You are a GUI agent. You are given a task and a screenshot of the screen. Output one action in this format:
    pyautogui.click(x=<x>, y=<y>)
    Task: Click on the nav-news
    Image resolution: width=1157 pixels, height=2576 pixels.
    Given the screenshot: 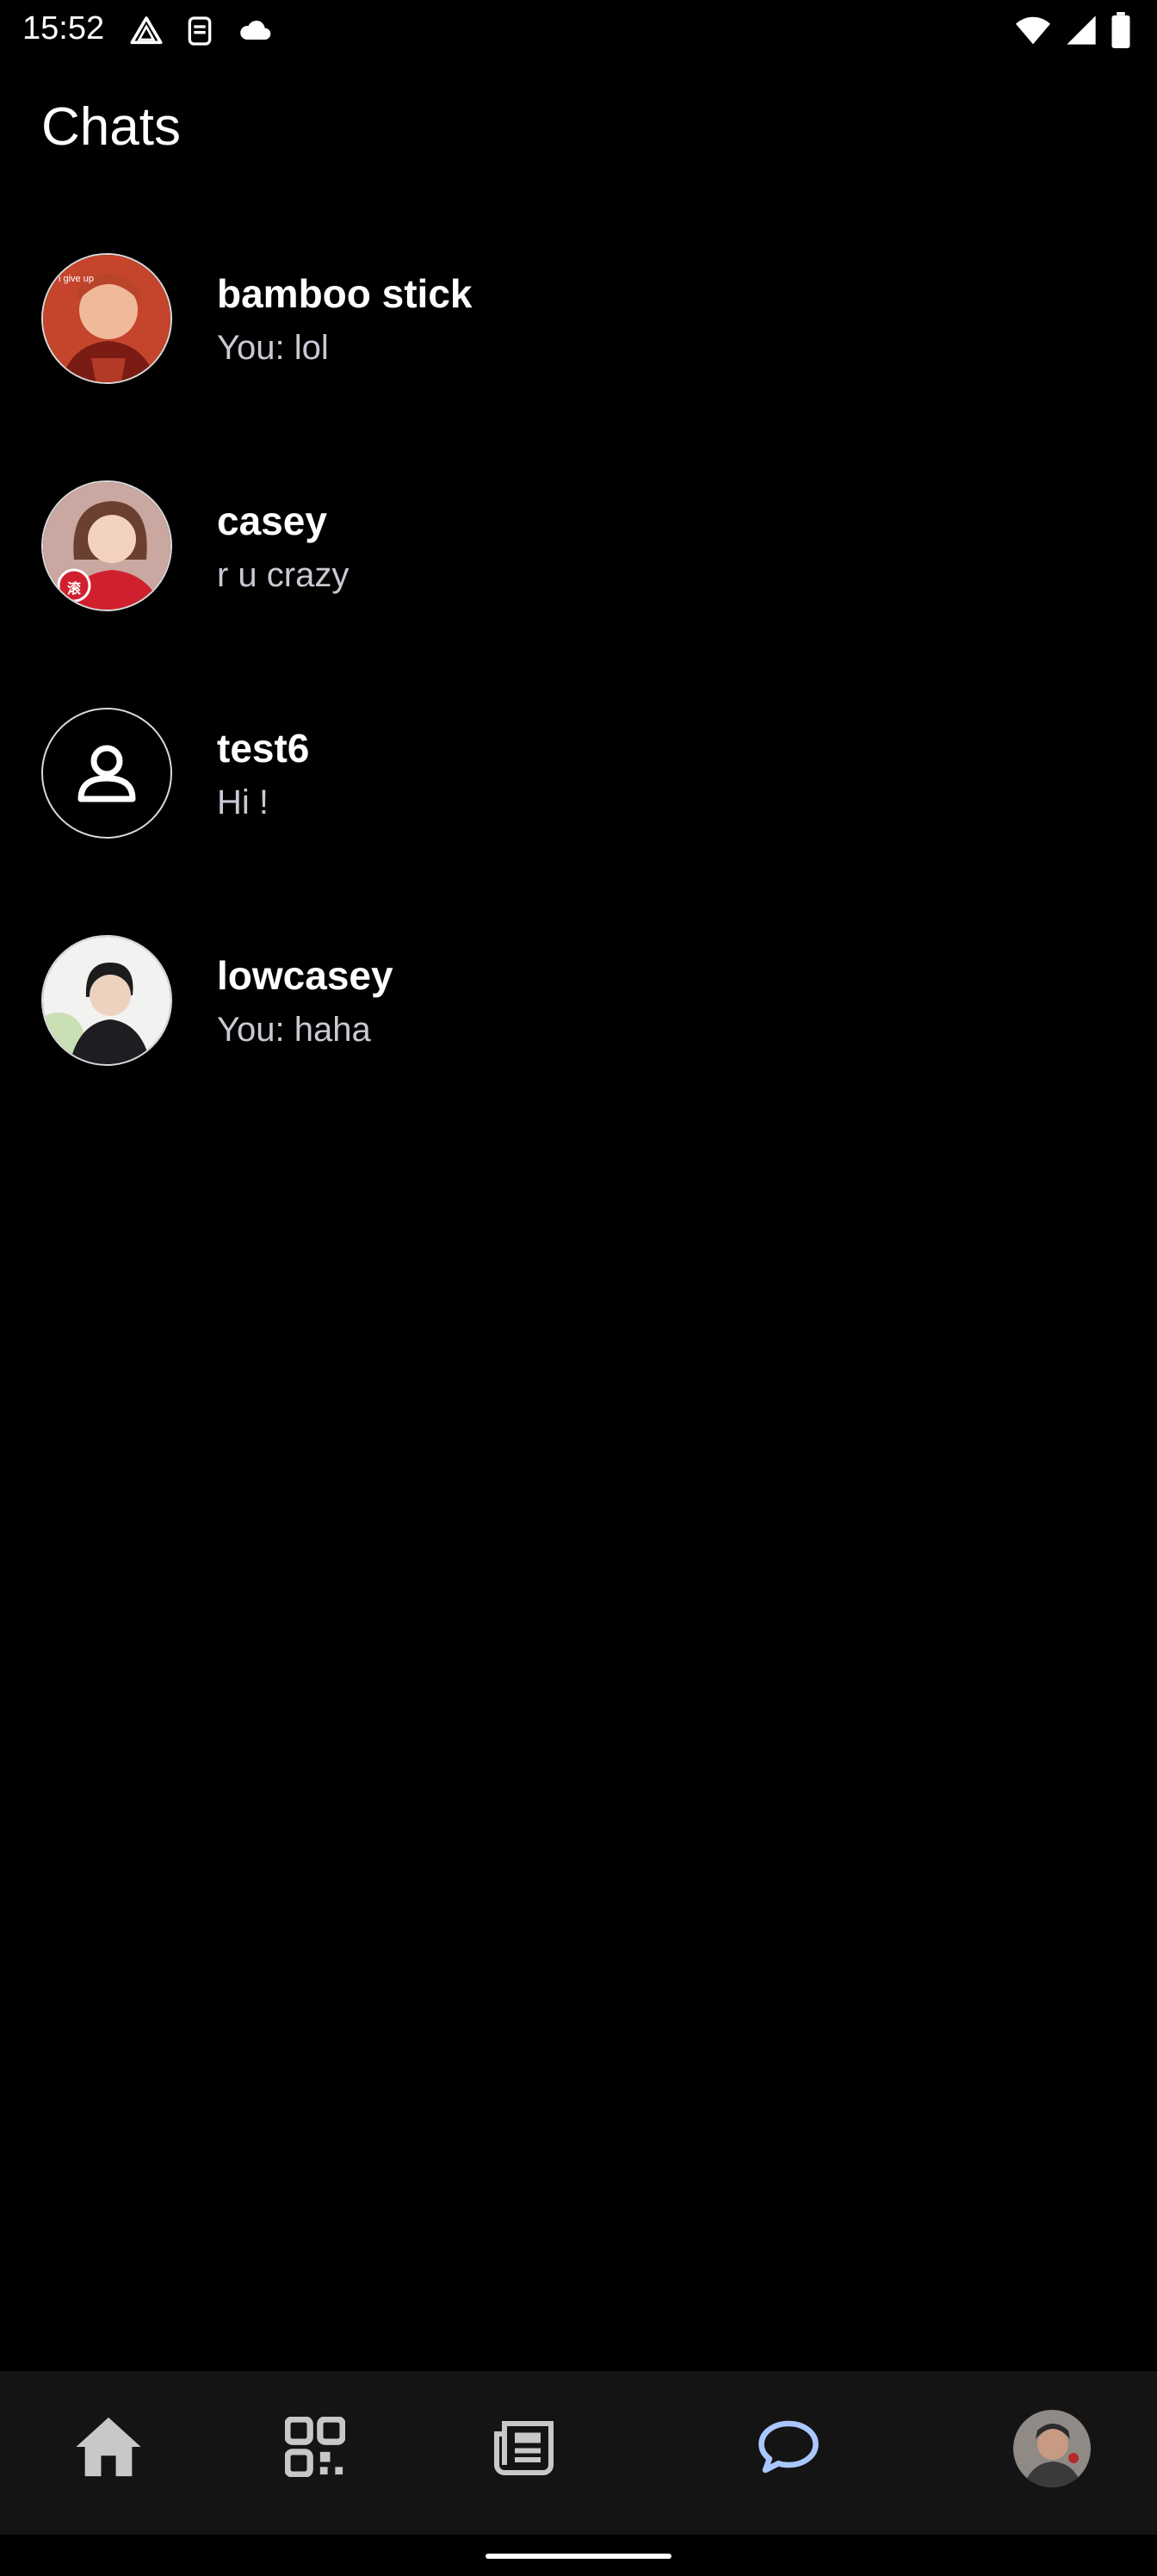 What is the action you would take?
    pyautogui.click(x=525, y=2449)
    